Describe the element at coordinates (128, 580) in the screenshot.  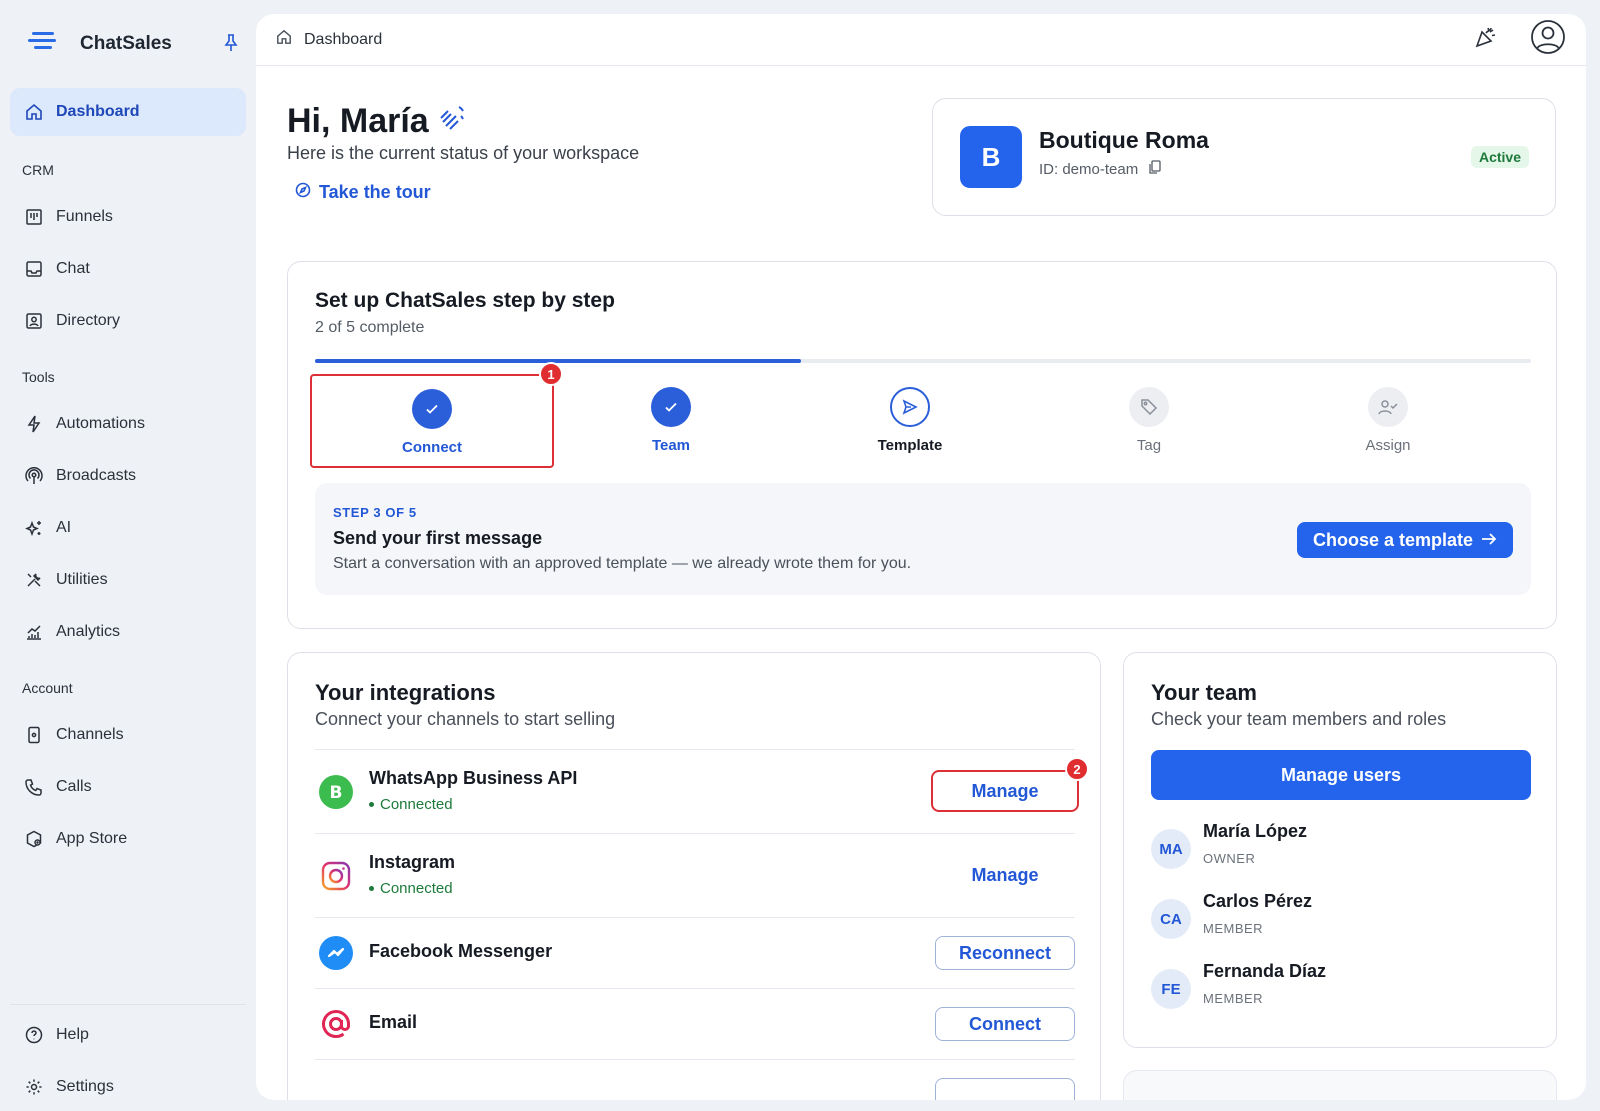
I see `sidebar-item-utilities: Utilities` at that location.